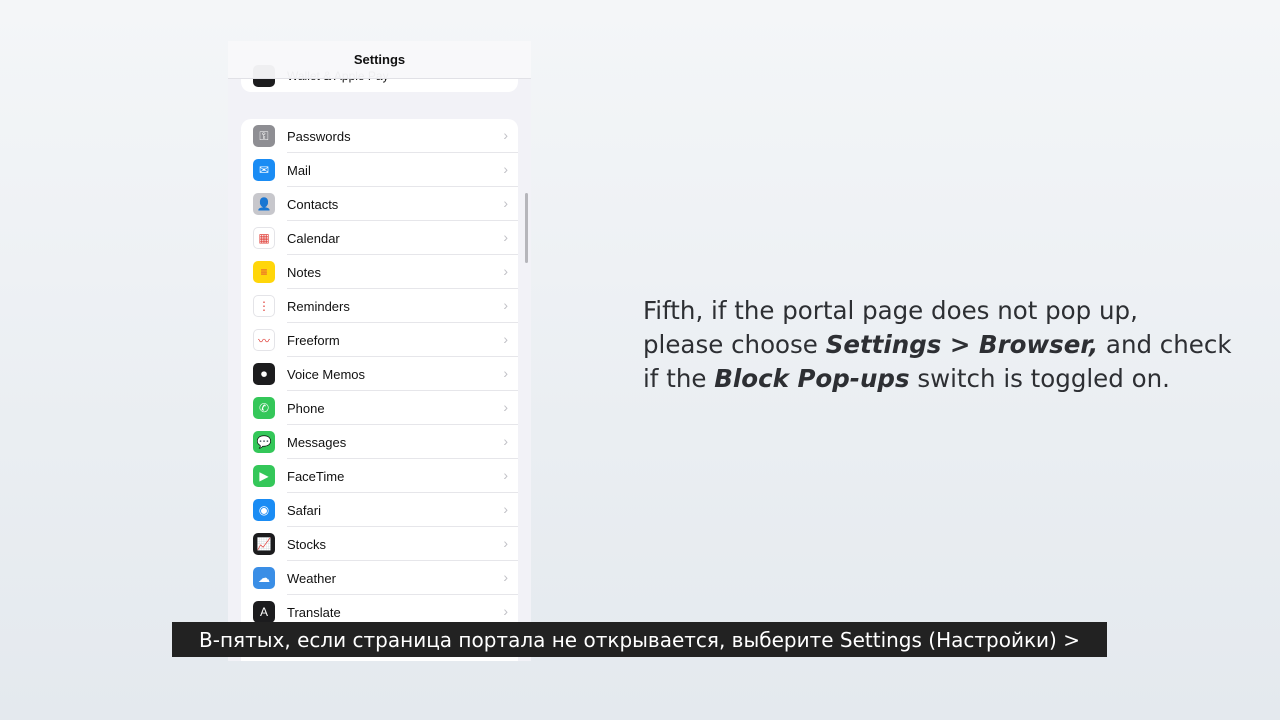  Describe the element at coordinates (1165, 344) in the screenshot. I see `instruction-text-part: and check` at that location.